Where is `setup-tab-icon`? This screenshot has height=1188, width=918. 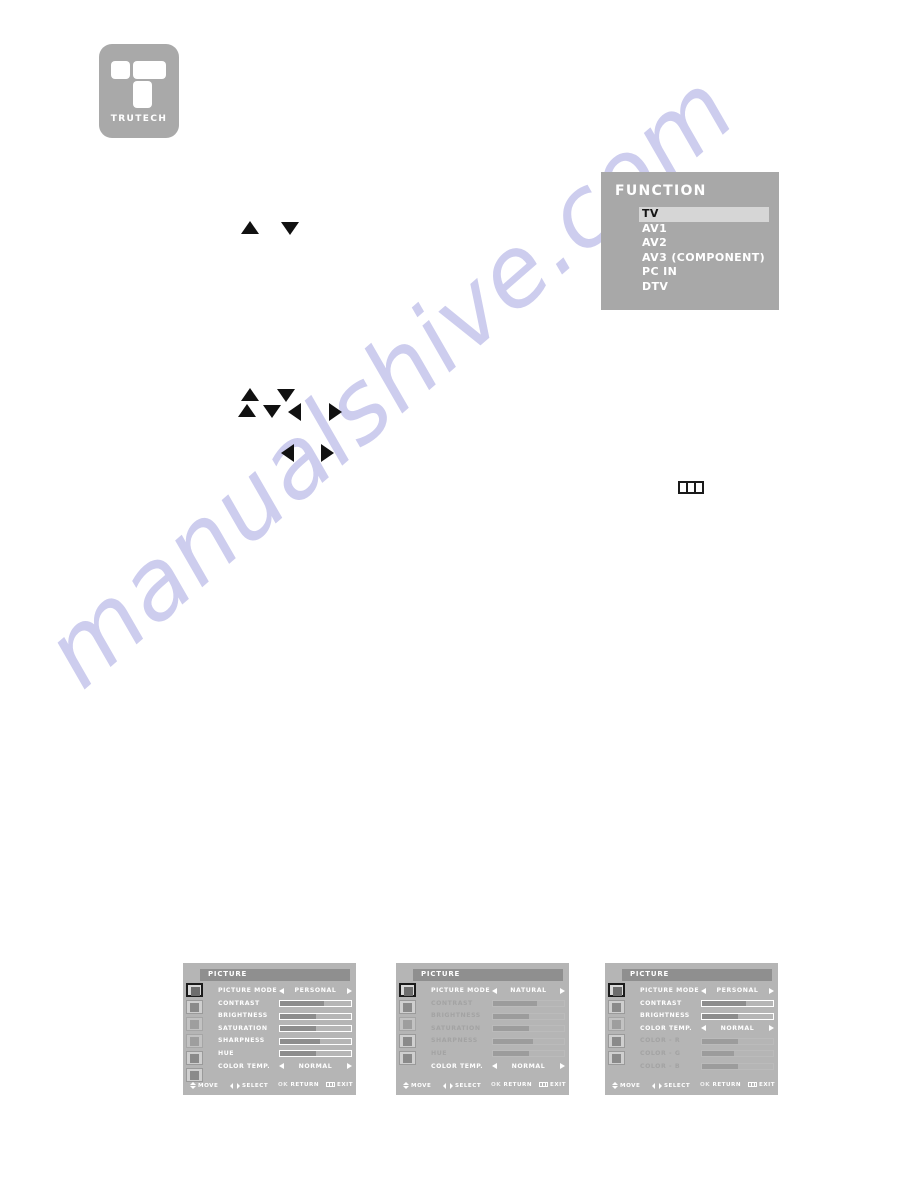 setup-tab-icon is located at coordinates (194, 1041).